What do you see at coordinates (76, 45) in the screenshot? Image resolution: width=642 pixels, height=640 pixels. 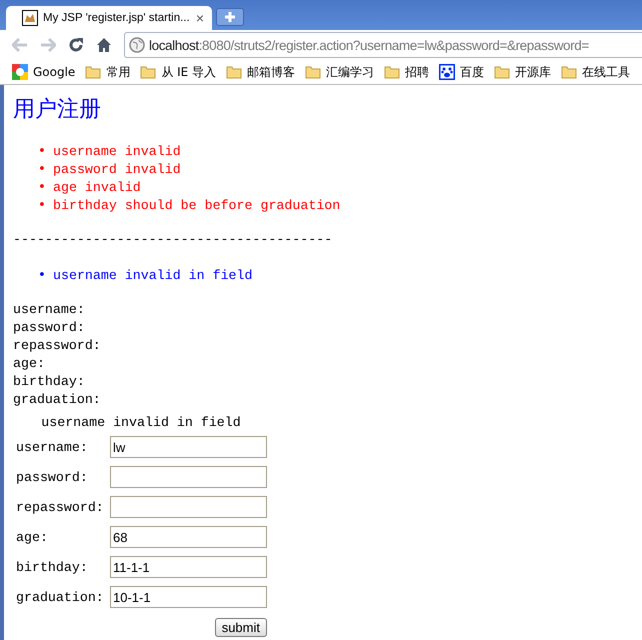 I see `reload-icon` at bounding box center [76, 45].